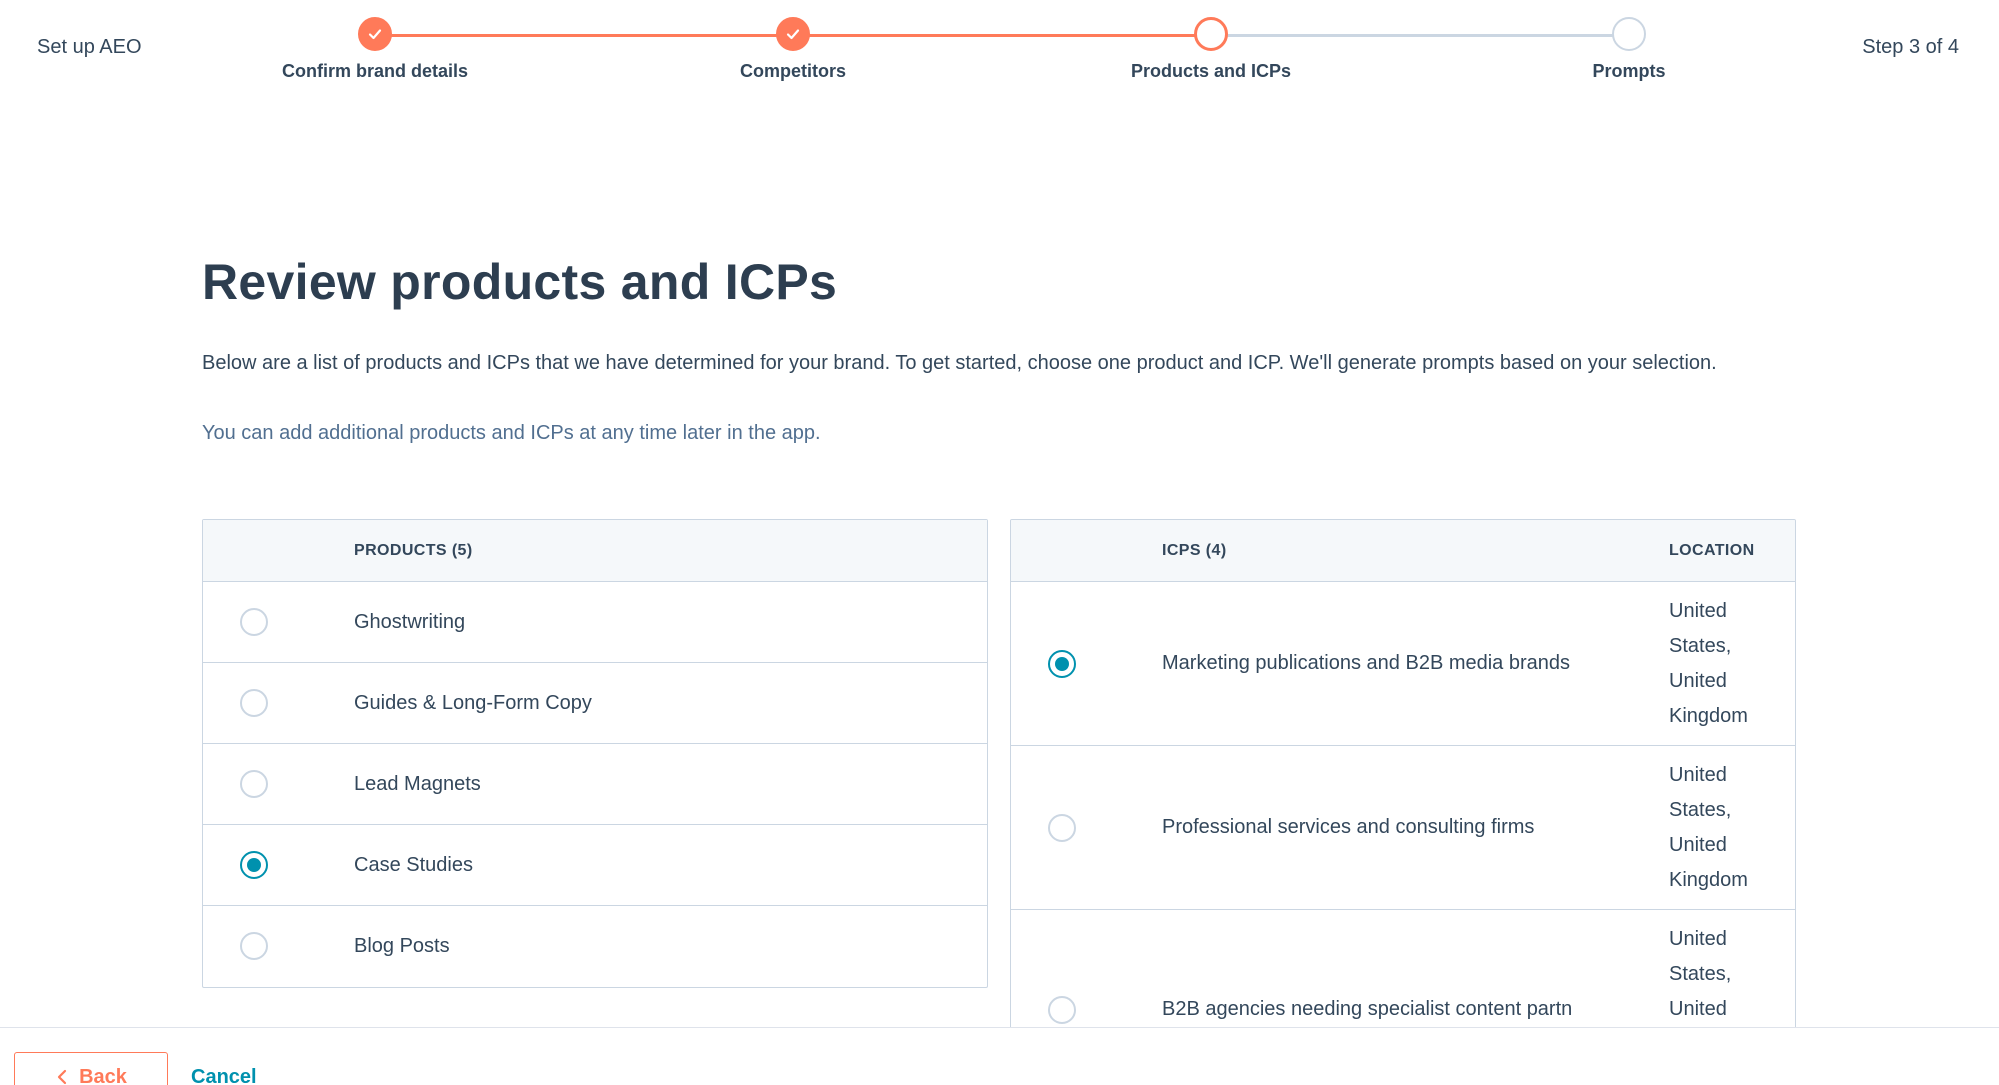 The height and width of the screenshot is (1085, 1999). I want to click on step-count: Step 3 of 4, so click(1910, 47).